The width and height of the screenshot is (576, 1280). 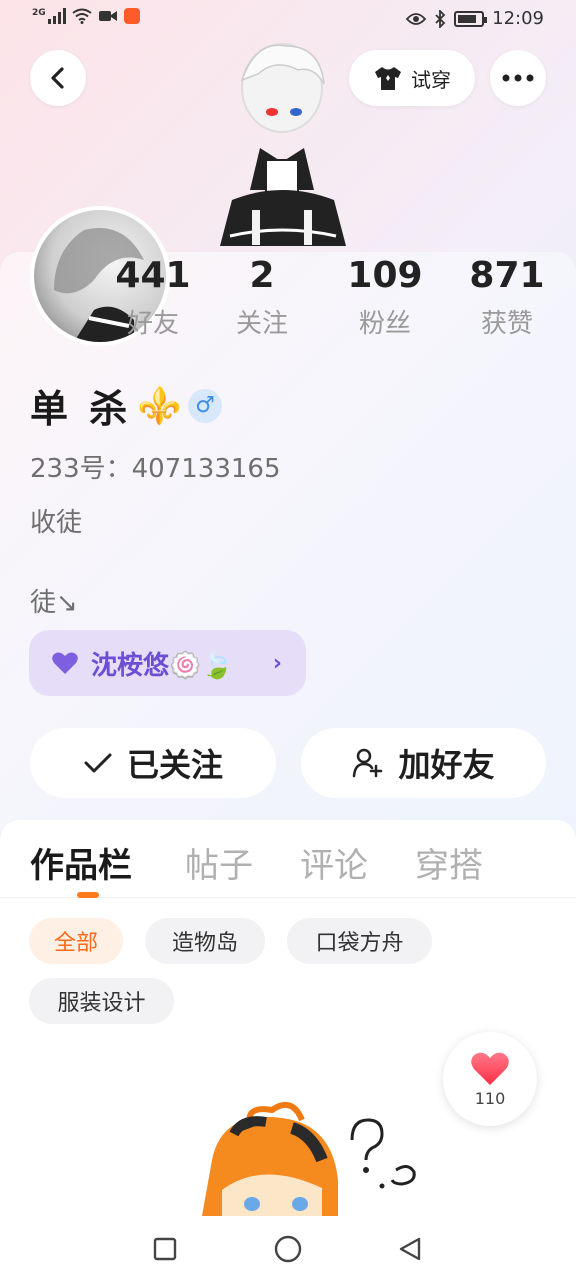 I want to click on stat-followers: 109 粉丝, so click(x=385, y=298).